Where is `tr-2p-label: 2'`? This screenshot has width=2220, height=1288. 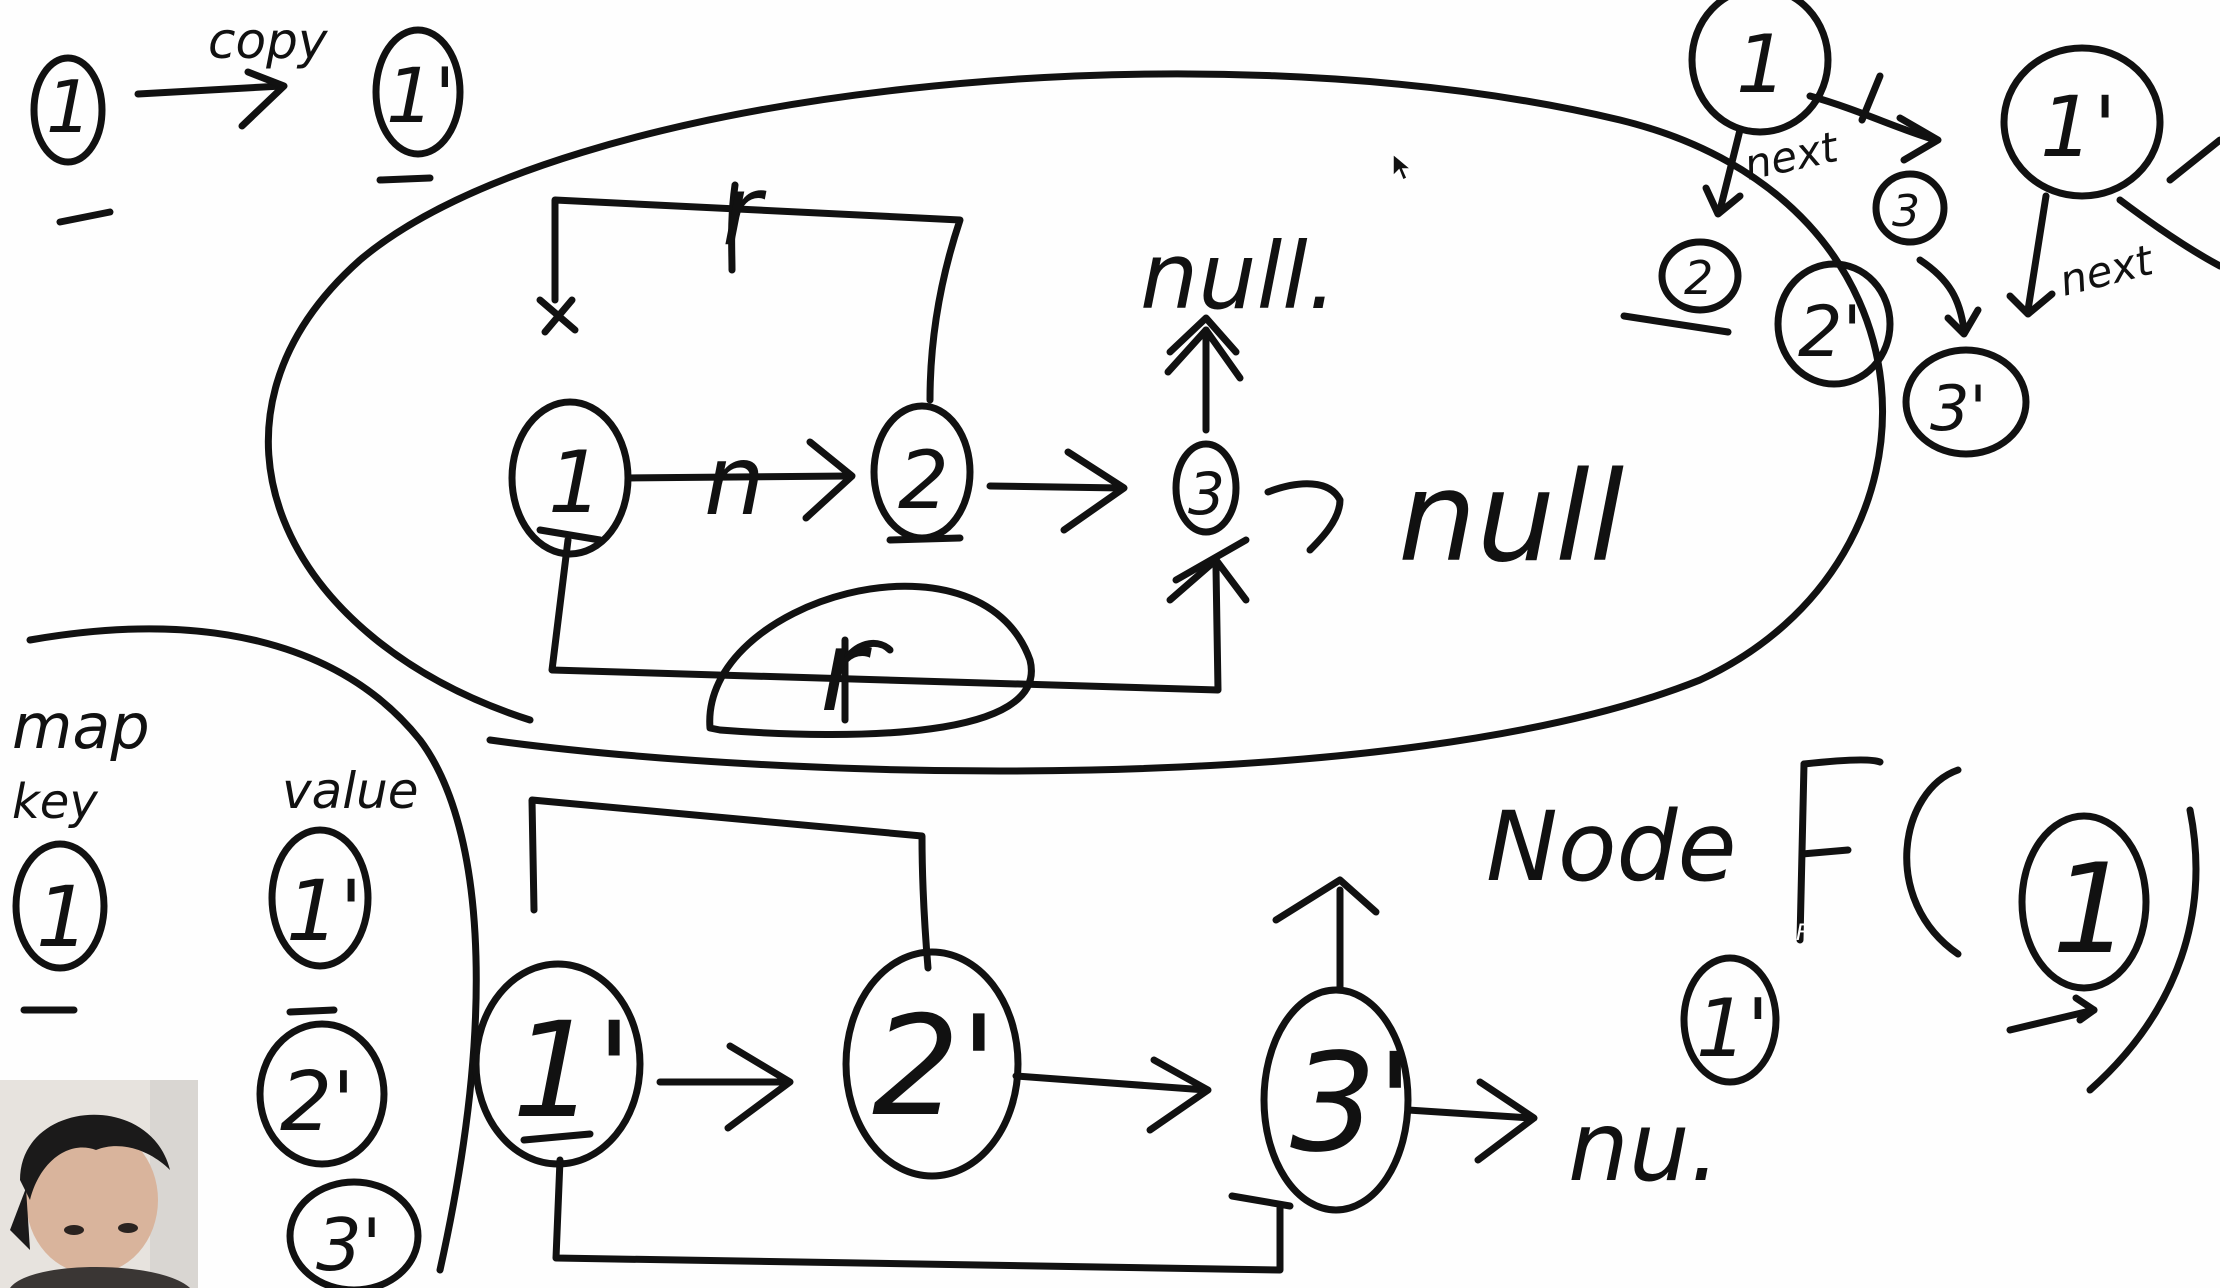
tr-2p-label: 2' is located at coordinates (1830, 332).